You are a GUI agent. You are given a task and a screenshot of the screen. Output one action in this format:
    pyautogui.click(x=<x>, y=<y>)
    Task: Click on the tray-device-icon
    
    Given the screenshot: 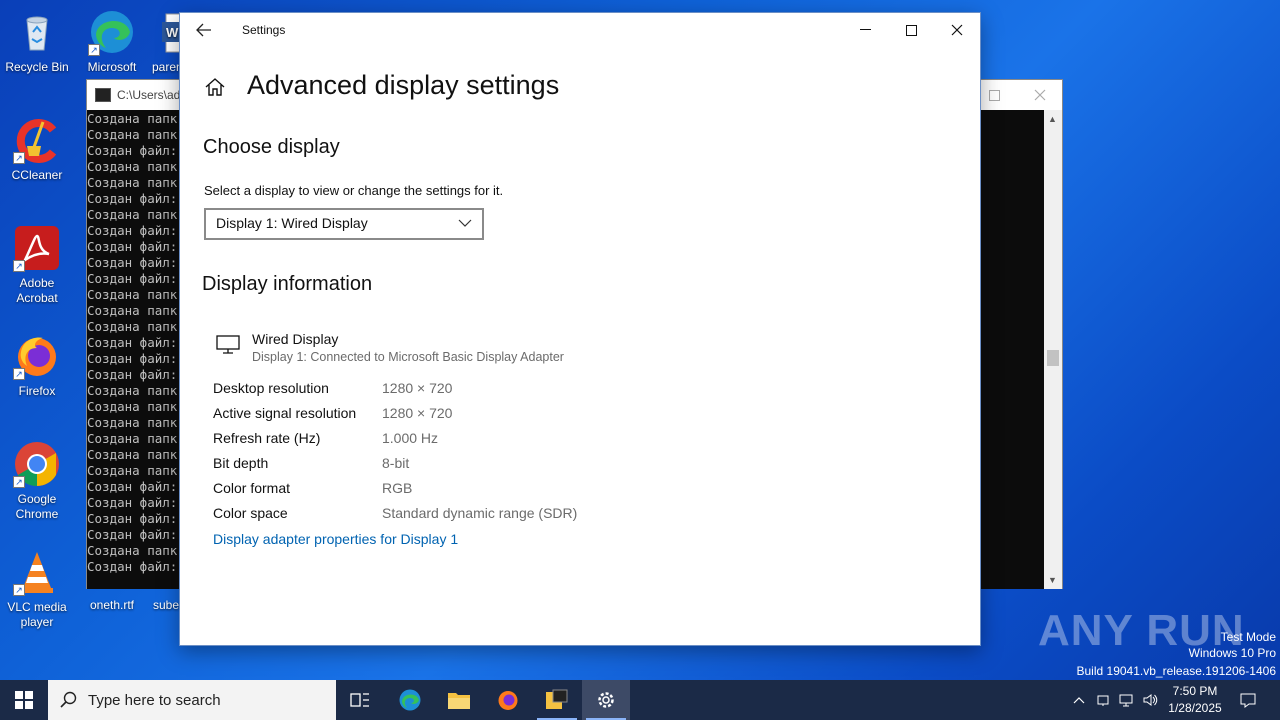 What is the action you would take?
    pyautogui.click(x=1103, y=700)
    